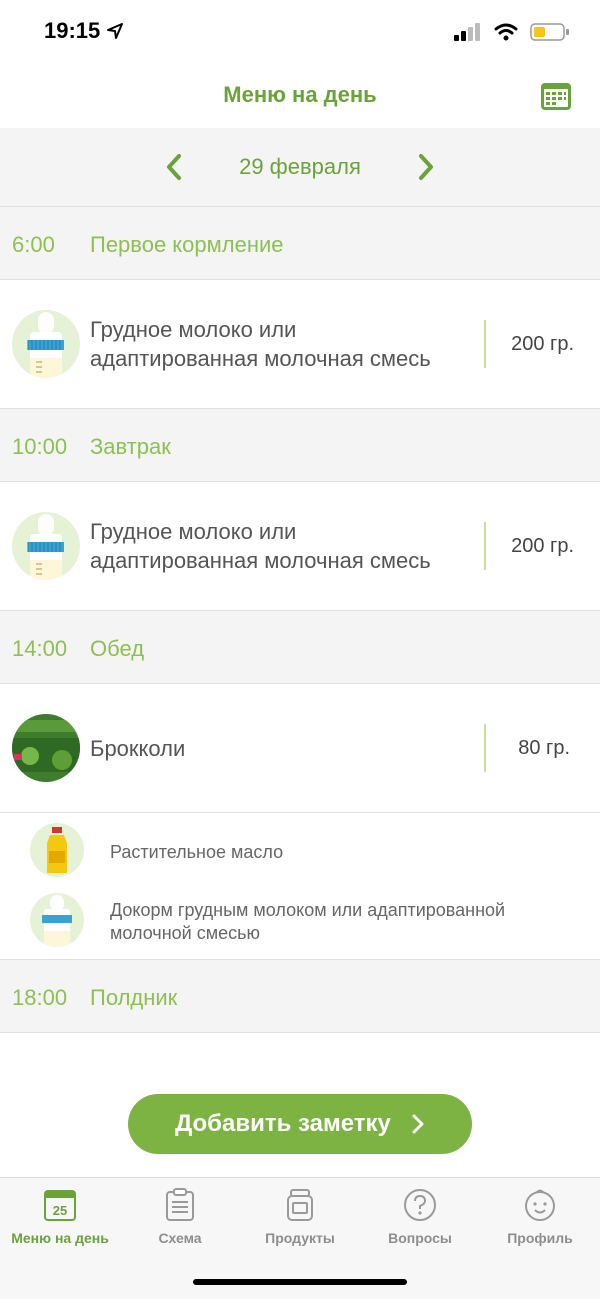 This screenshot has width=600, height=1299. I want to click on food-amount: 80 гр., so click(544, 748).